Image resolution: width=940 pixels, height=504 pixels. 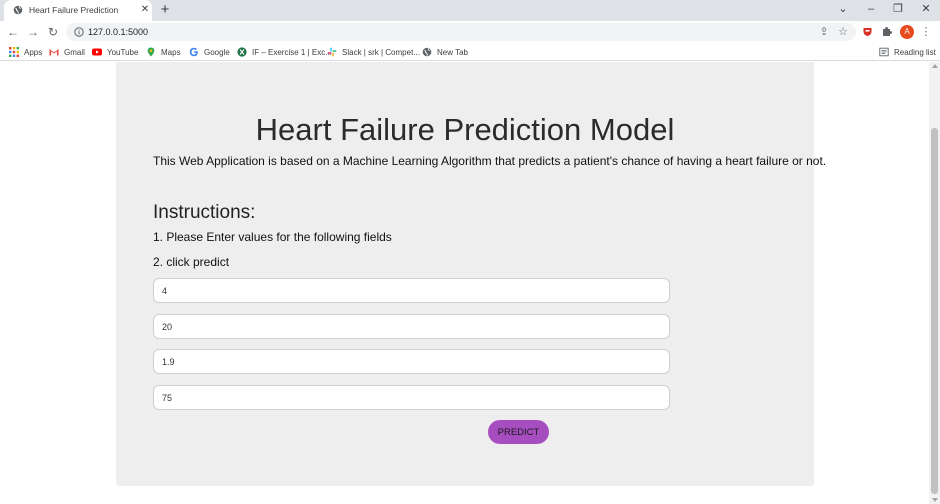 I want to click on bookmark-label: Apps, so click(x=33, y=52).